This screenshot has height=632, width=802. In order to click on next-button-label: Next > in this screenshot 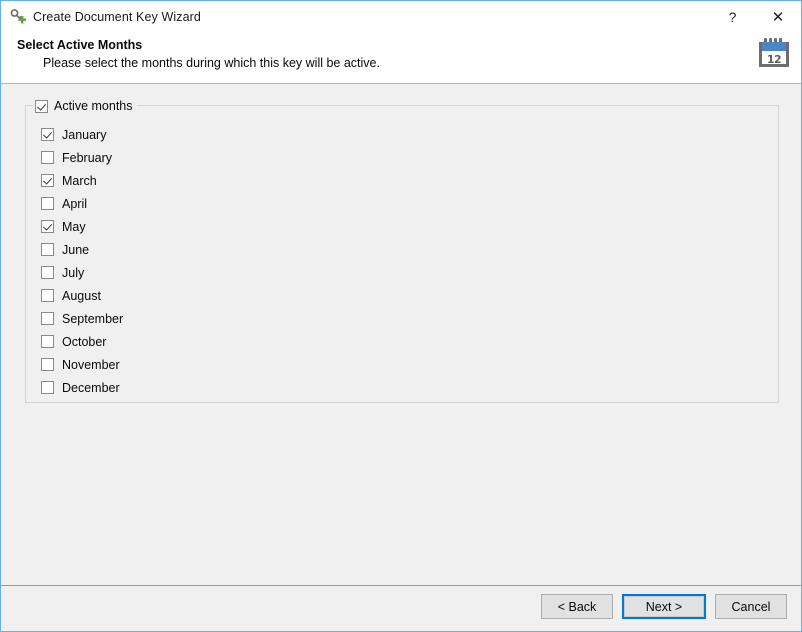, I will do `click(664, 606)`.